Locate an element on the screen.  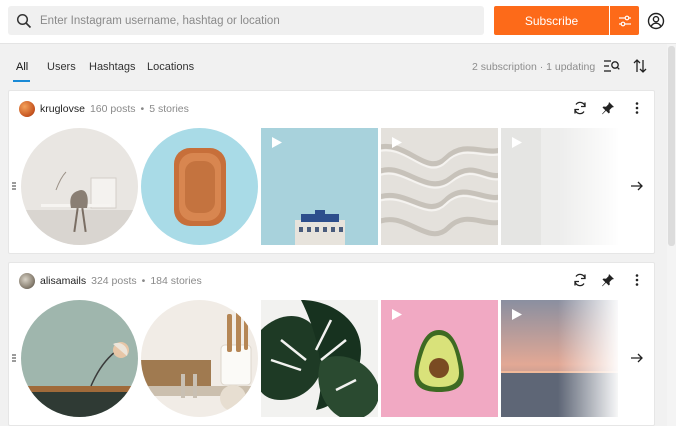
username: kruglovse is located at coordinates (62, 109).